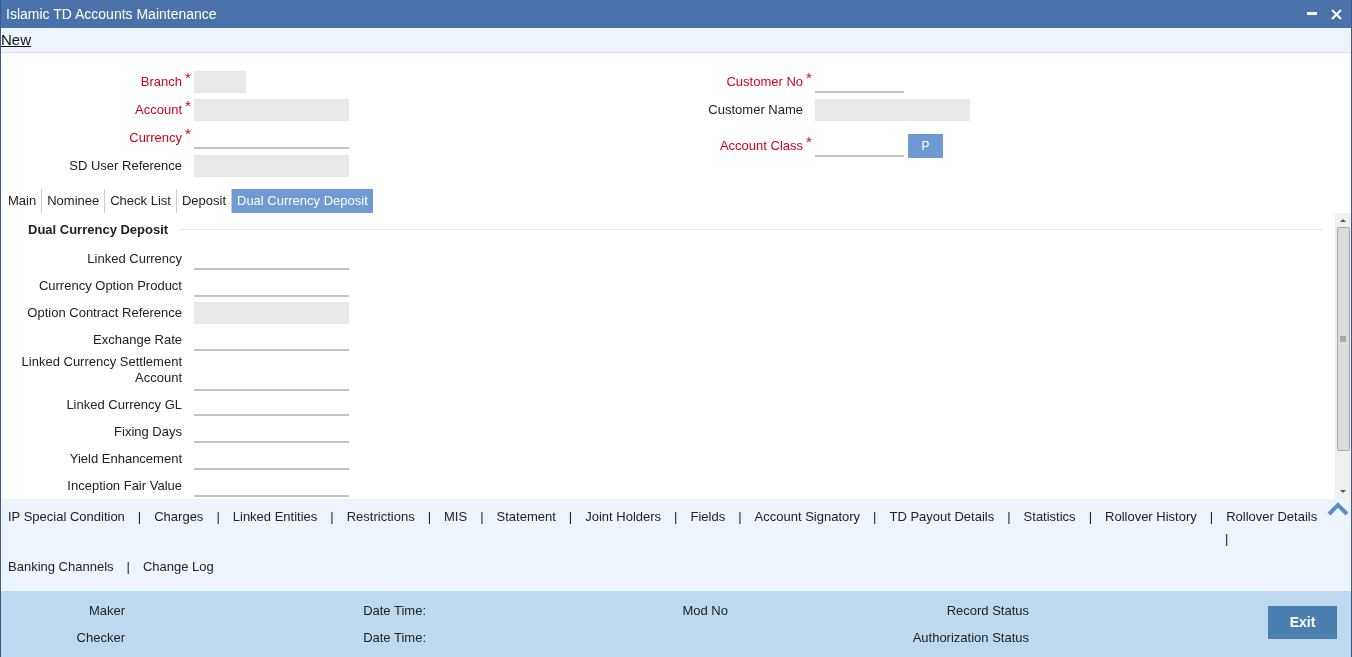 This screenshot has height=657, width=1352. What do you see at coordinates (526, 517) in the screenshot?
I see `footer-link: Statement` at bounding box center [526, 517].